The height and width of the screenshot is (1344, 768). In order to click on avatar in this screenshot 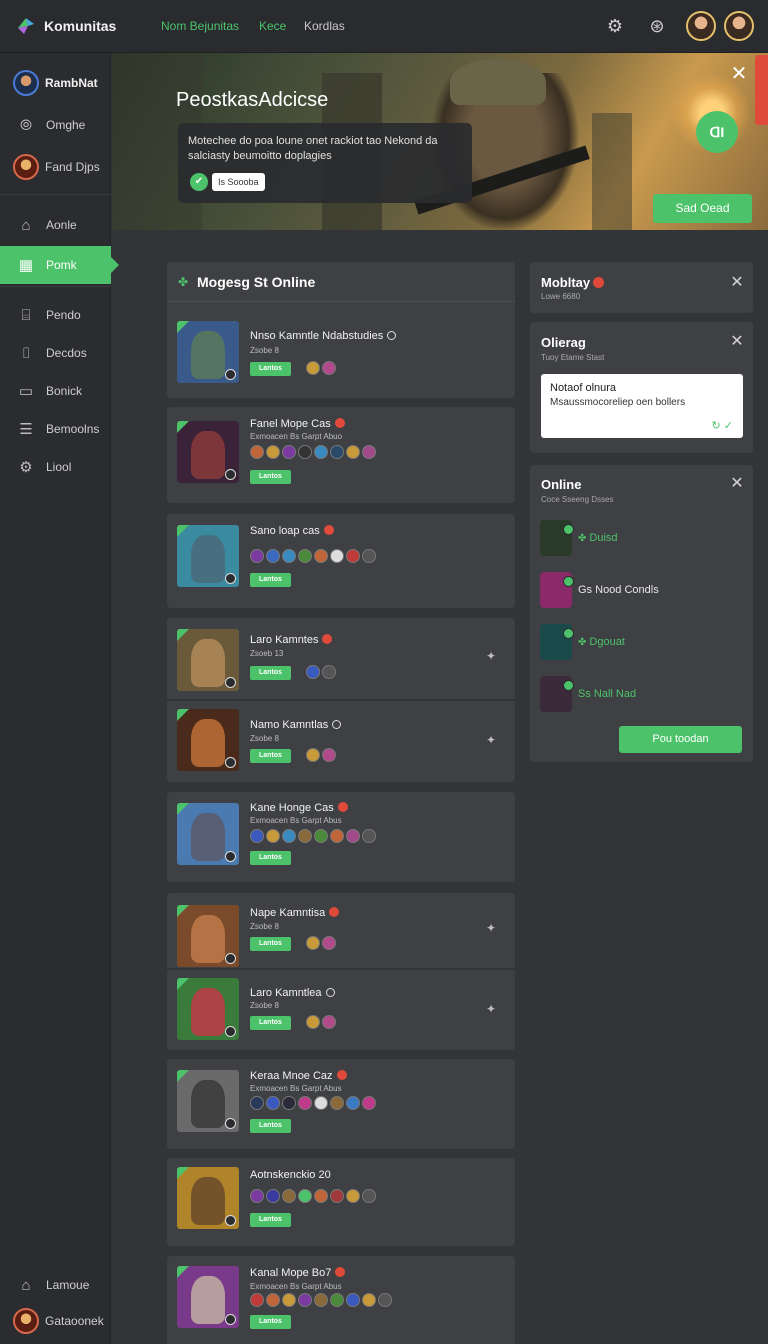, I will do `click(557, 694)`.